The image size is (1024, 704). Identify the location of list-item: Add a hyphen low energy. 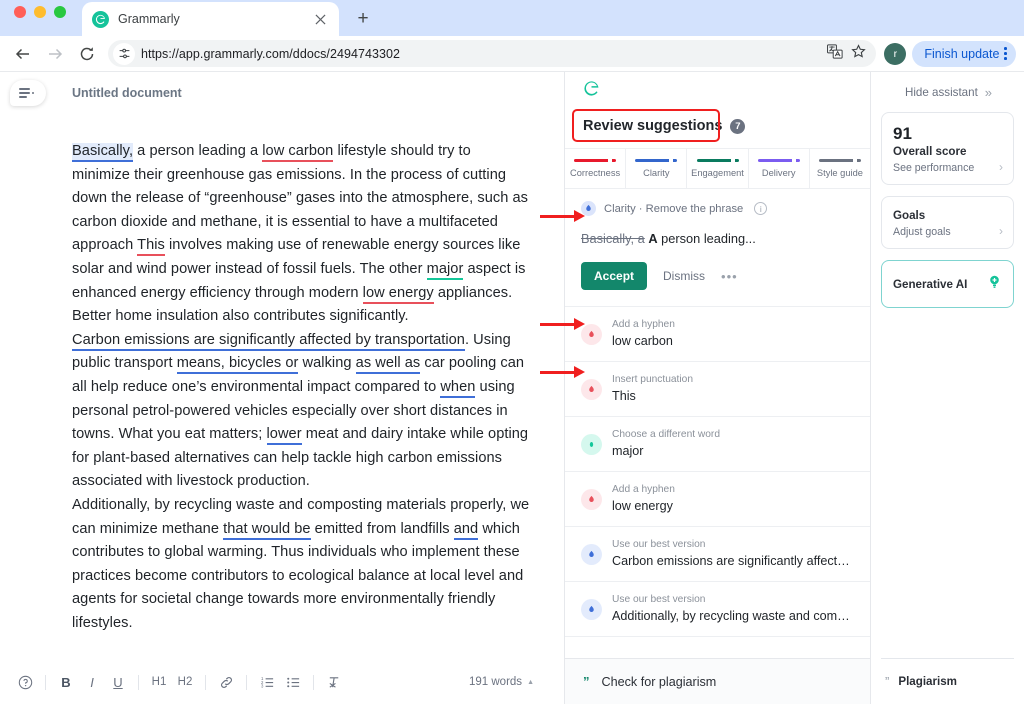
(717, 499).